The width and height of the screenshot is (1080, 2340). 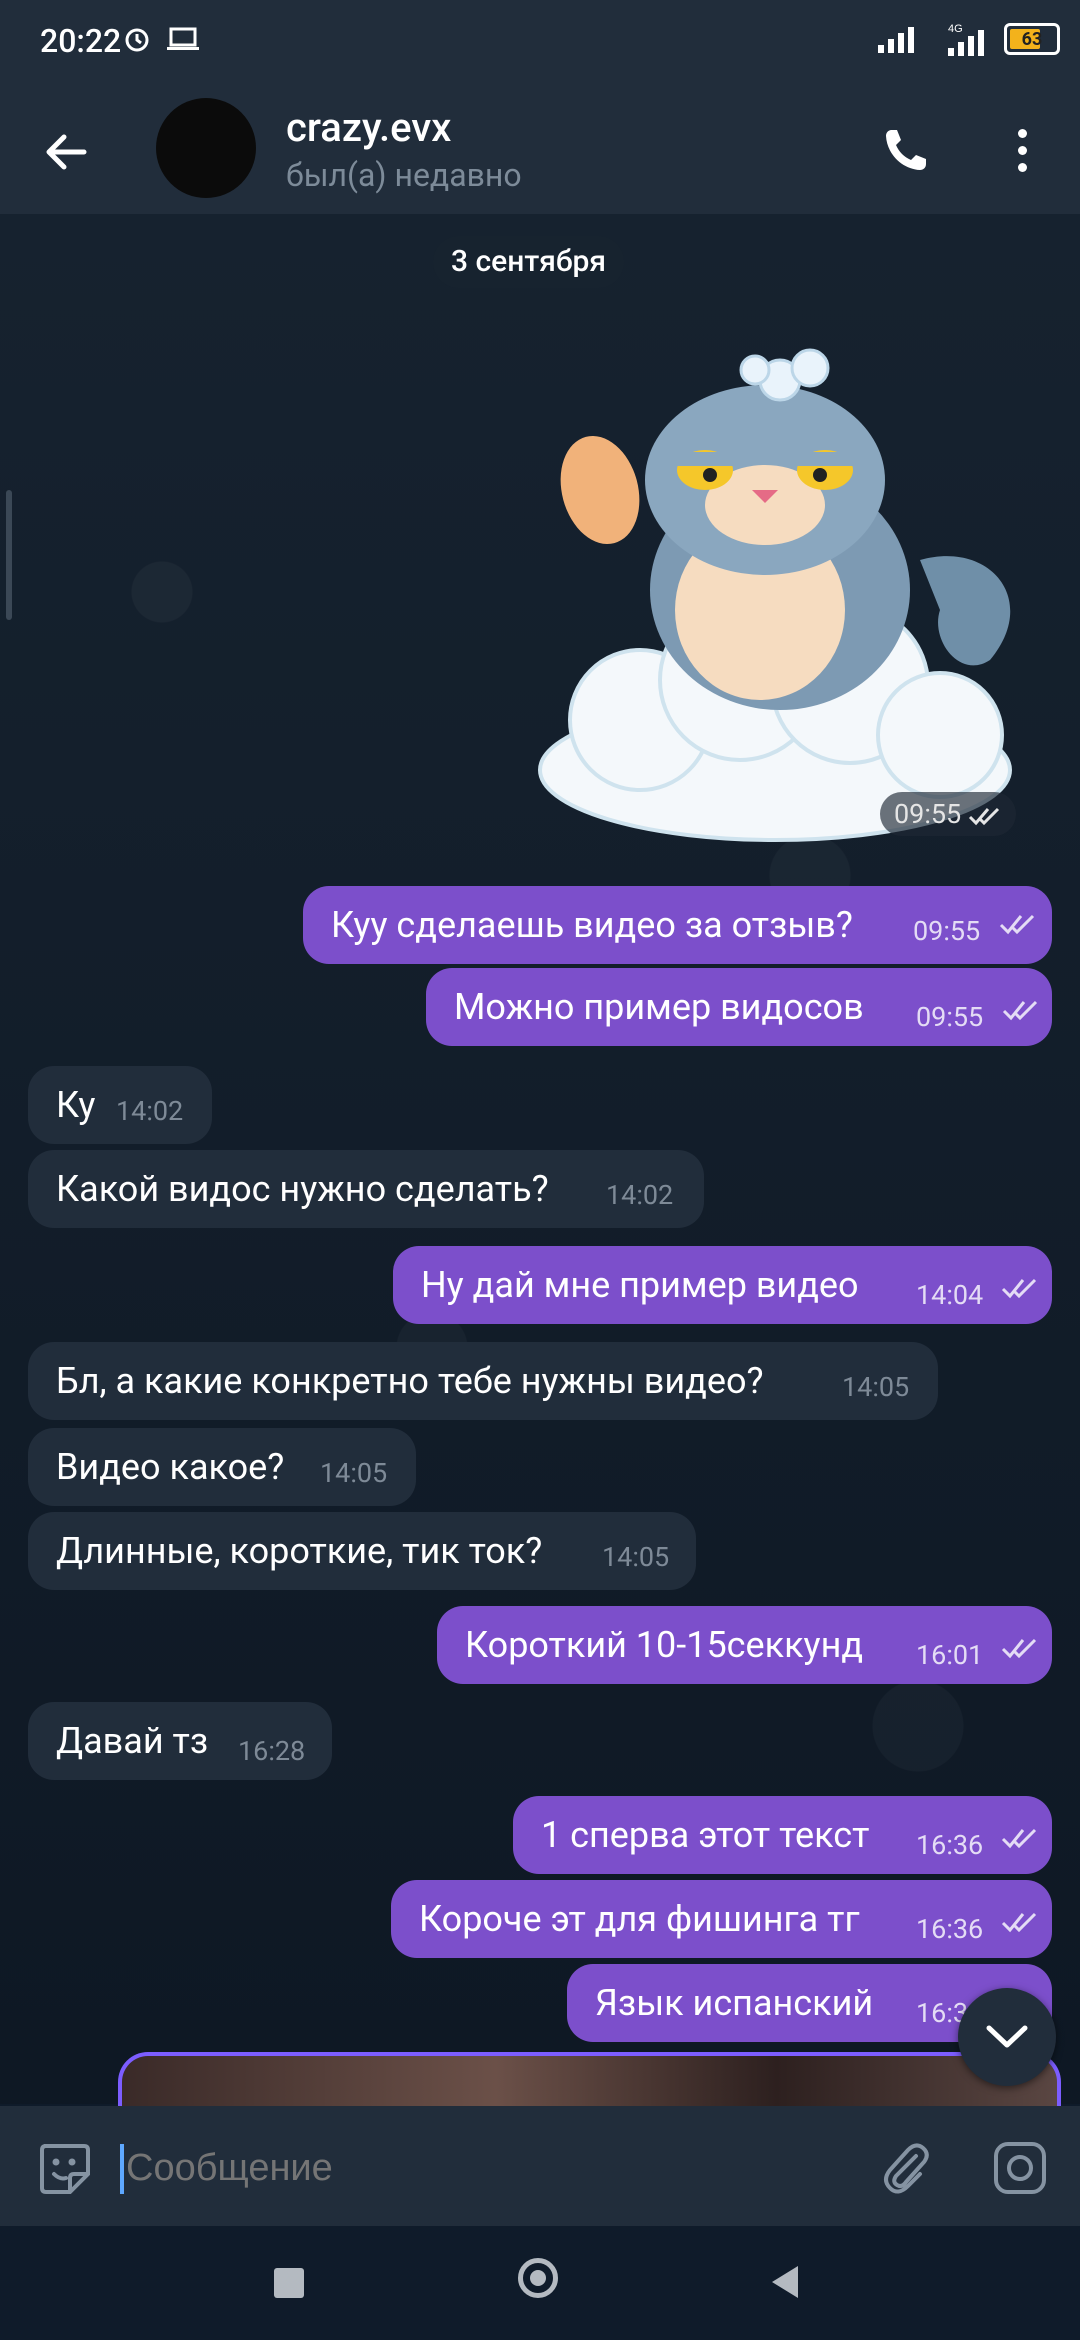 I want to click on more-options-button, so click(x=1022, y=150).